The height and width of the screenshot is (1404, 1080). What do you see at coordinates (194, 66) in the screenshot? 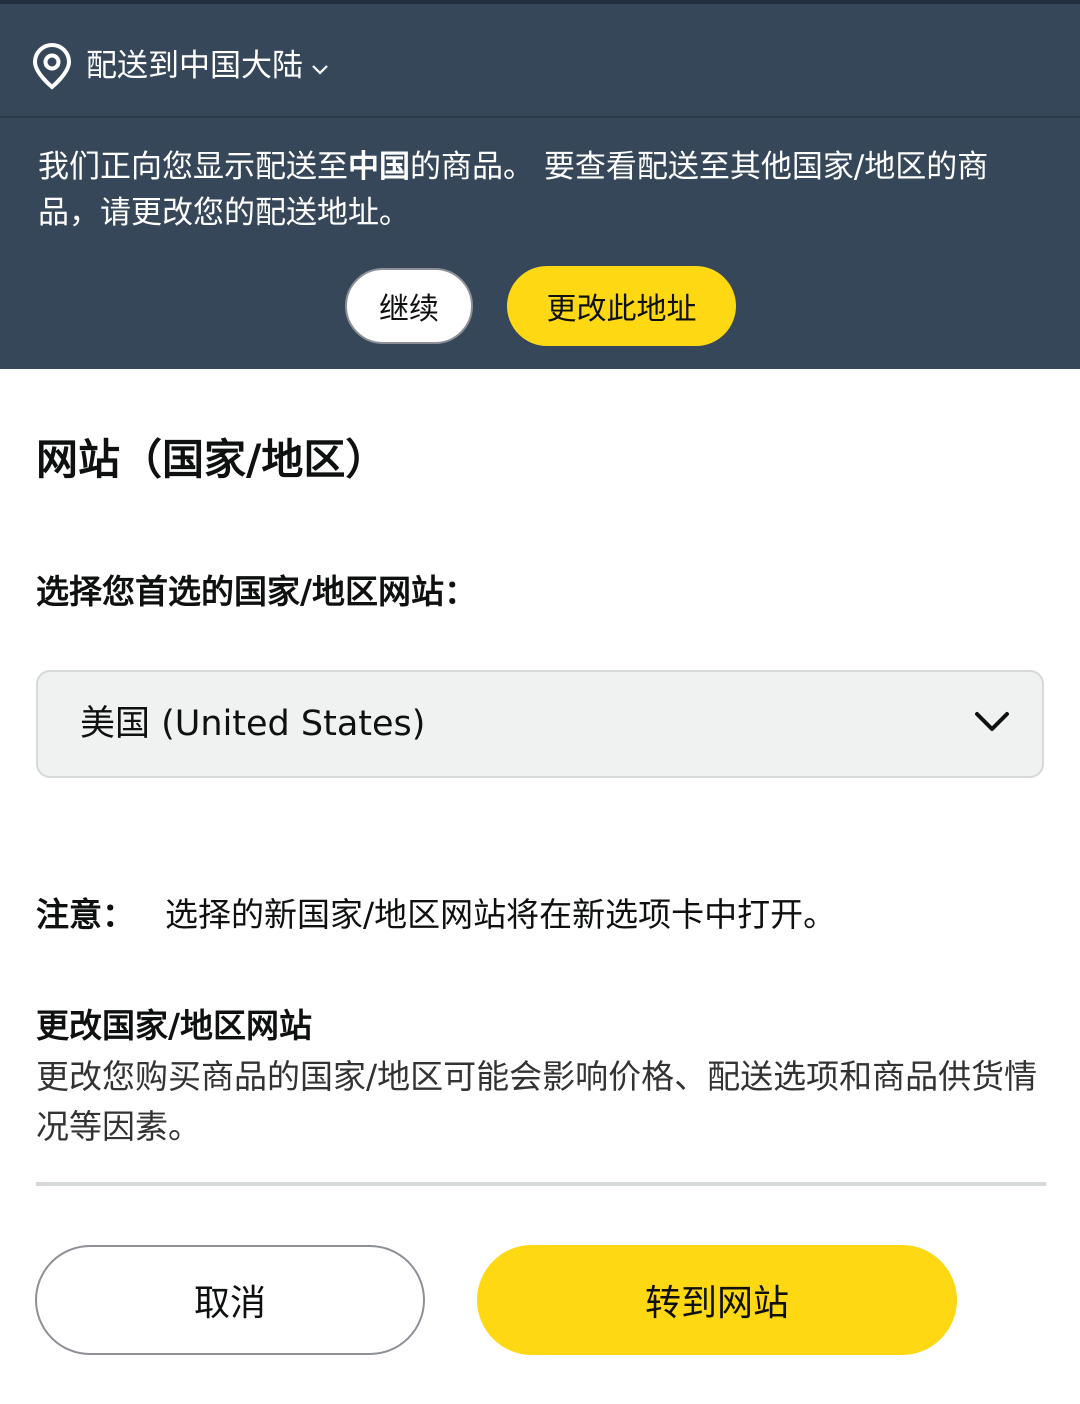
I see `deliver-to-text: 配送到中国大陆` at bounding box center [194, 66].